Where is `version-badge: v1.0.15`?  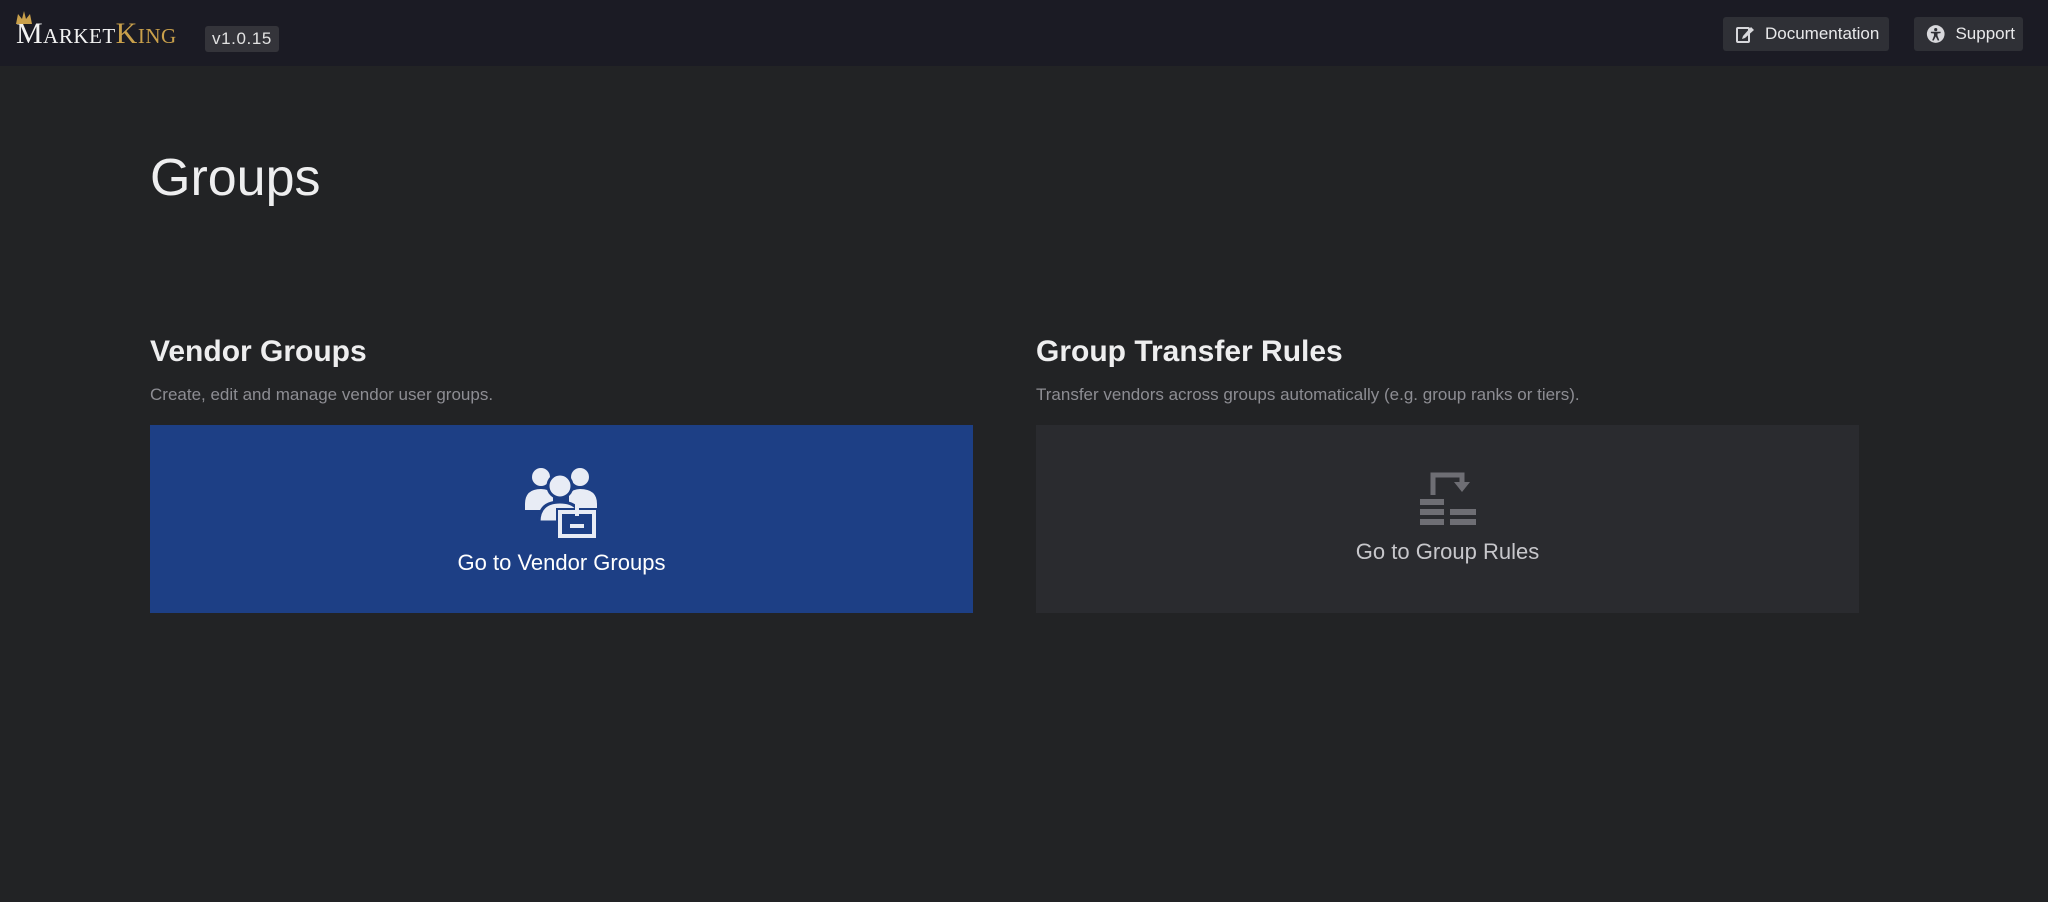
version-badge: v1.0.15 is located at coordinates (242, 39).